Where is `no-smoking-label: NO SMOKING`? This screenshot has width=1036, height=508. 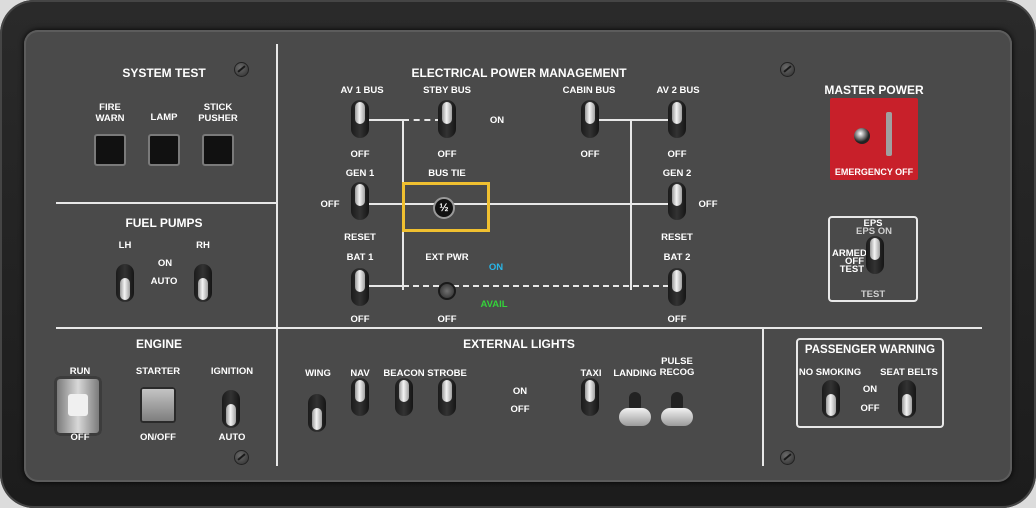
no-smoking-label: NO SMOKING is located at coordinates (830, 372).